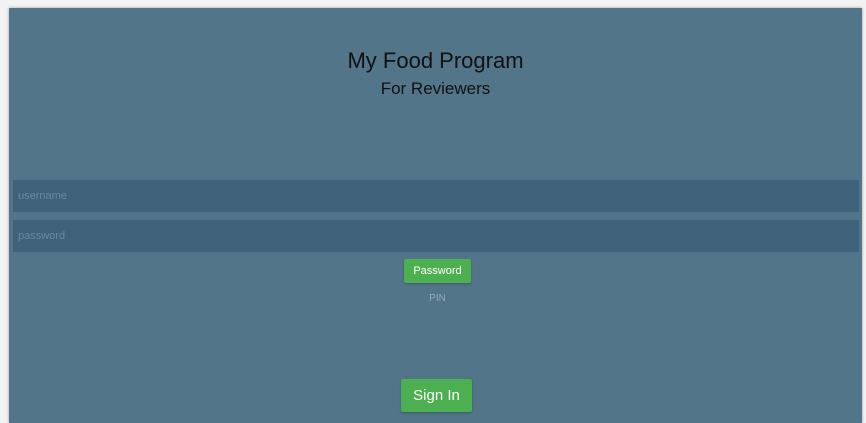 The image size is (866, 423). I want to click on pin-mode-option: PIN, so click(437, 298).